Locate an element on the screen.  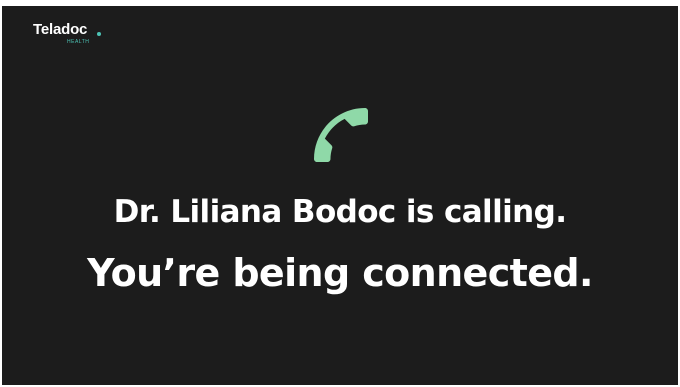
teladoc-logo: Teladoc HEALTH is located at coordinates (73, 36).